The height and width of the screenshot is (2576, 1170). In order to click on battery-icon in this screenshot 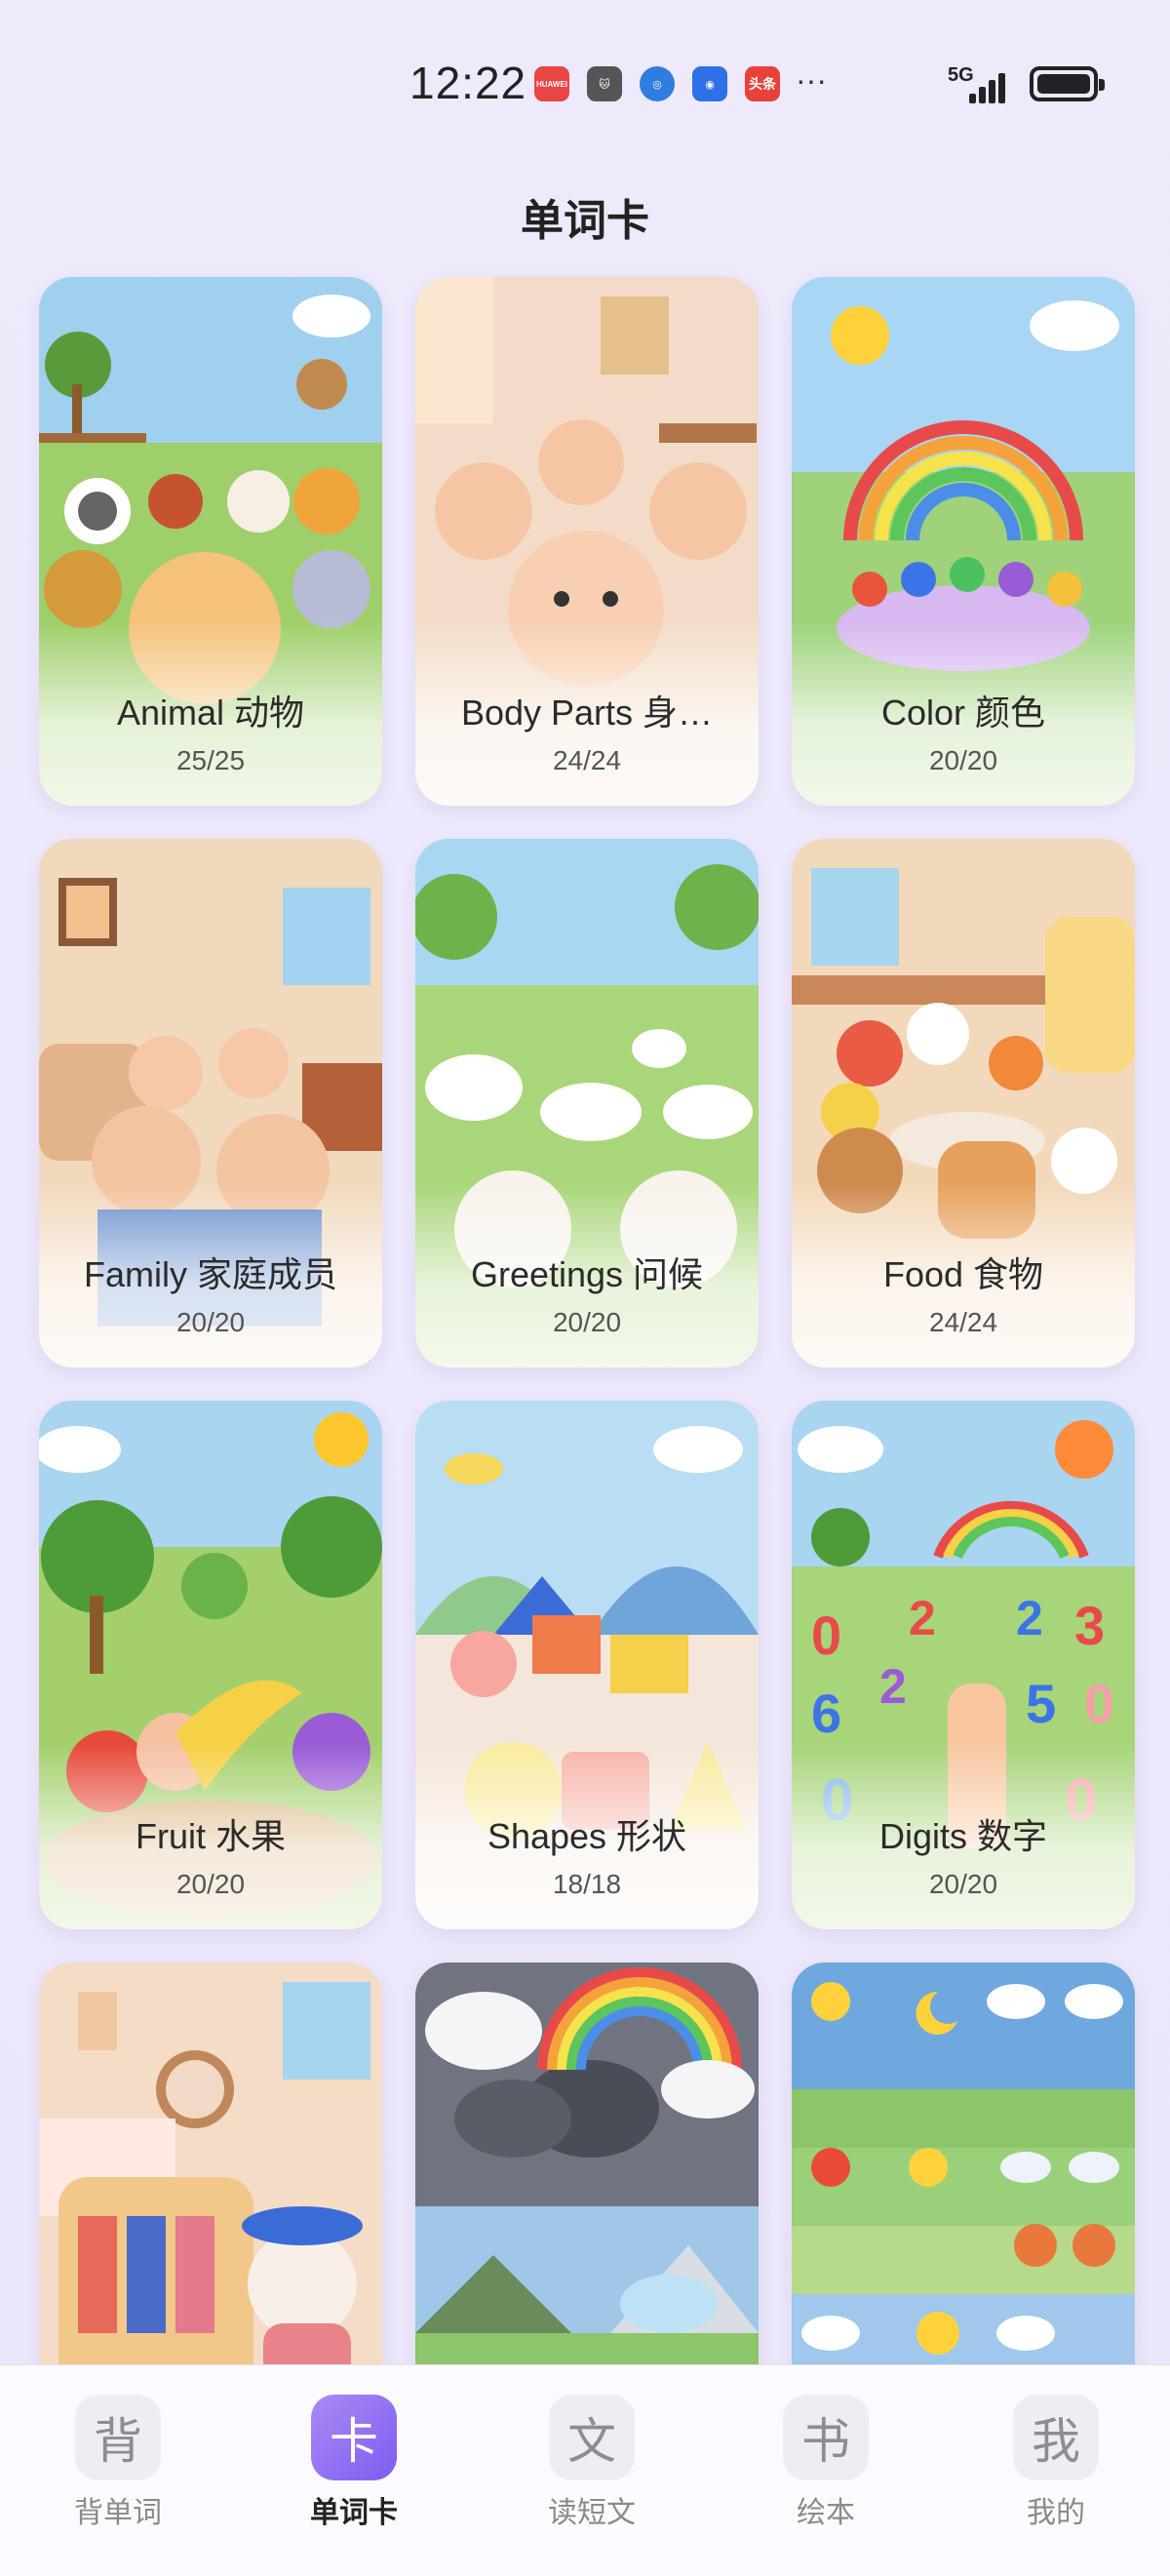, I will do `click(1067, 83)`.